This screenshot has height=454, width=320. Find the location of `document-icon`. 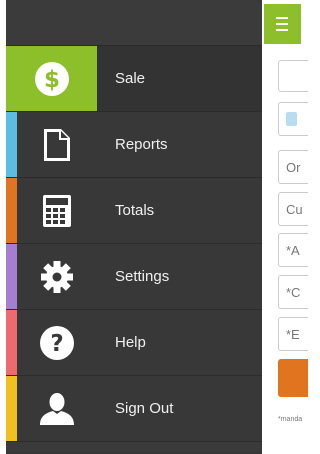

document-icon is located at coordinates (57, 144).